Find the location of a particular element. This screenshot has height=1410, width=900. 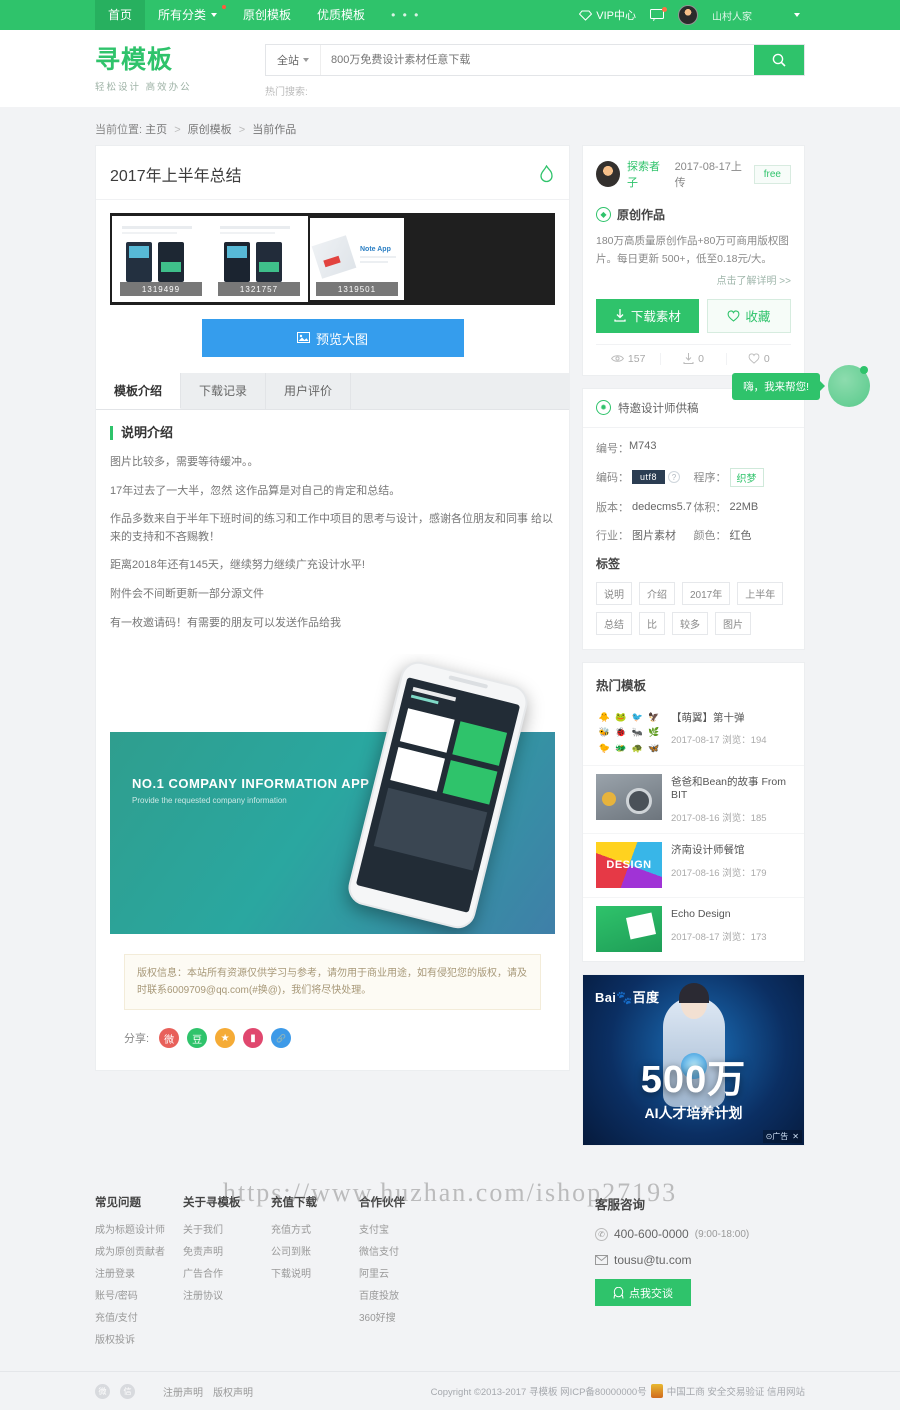

footer-link: 支付宝 is located at coordinates (414, 1228).